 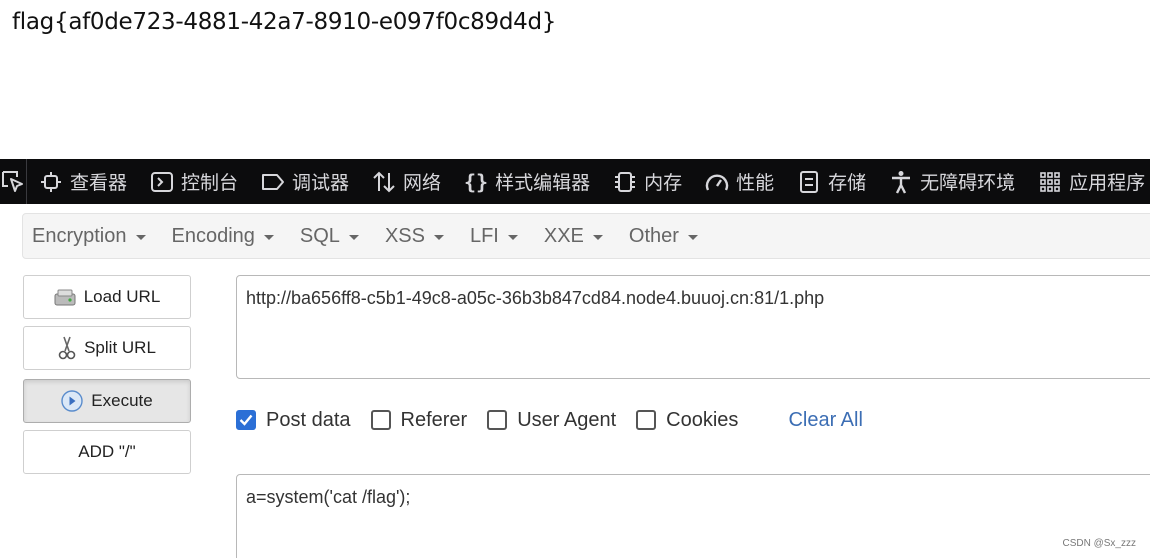 I want to click on option-post-data: Post data, so click(x=293, y=420).